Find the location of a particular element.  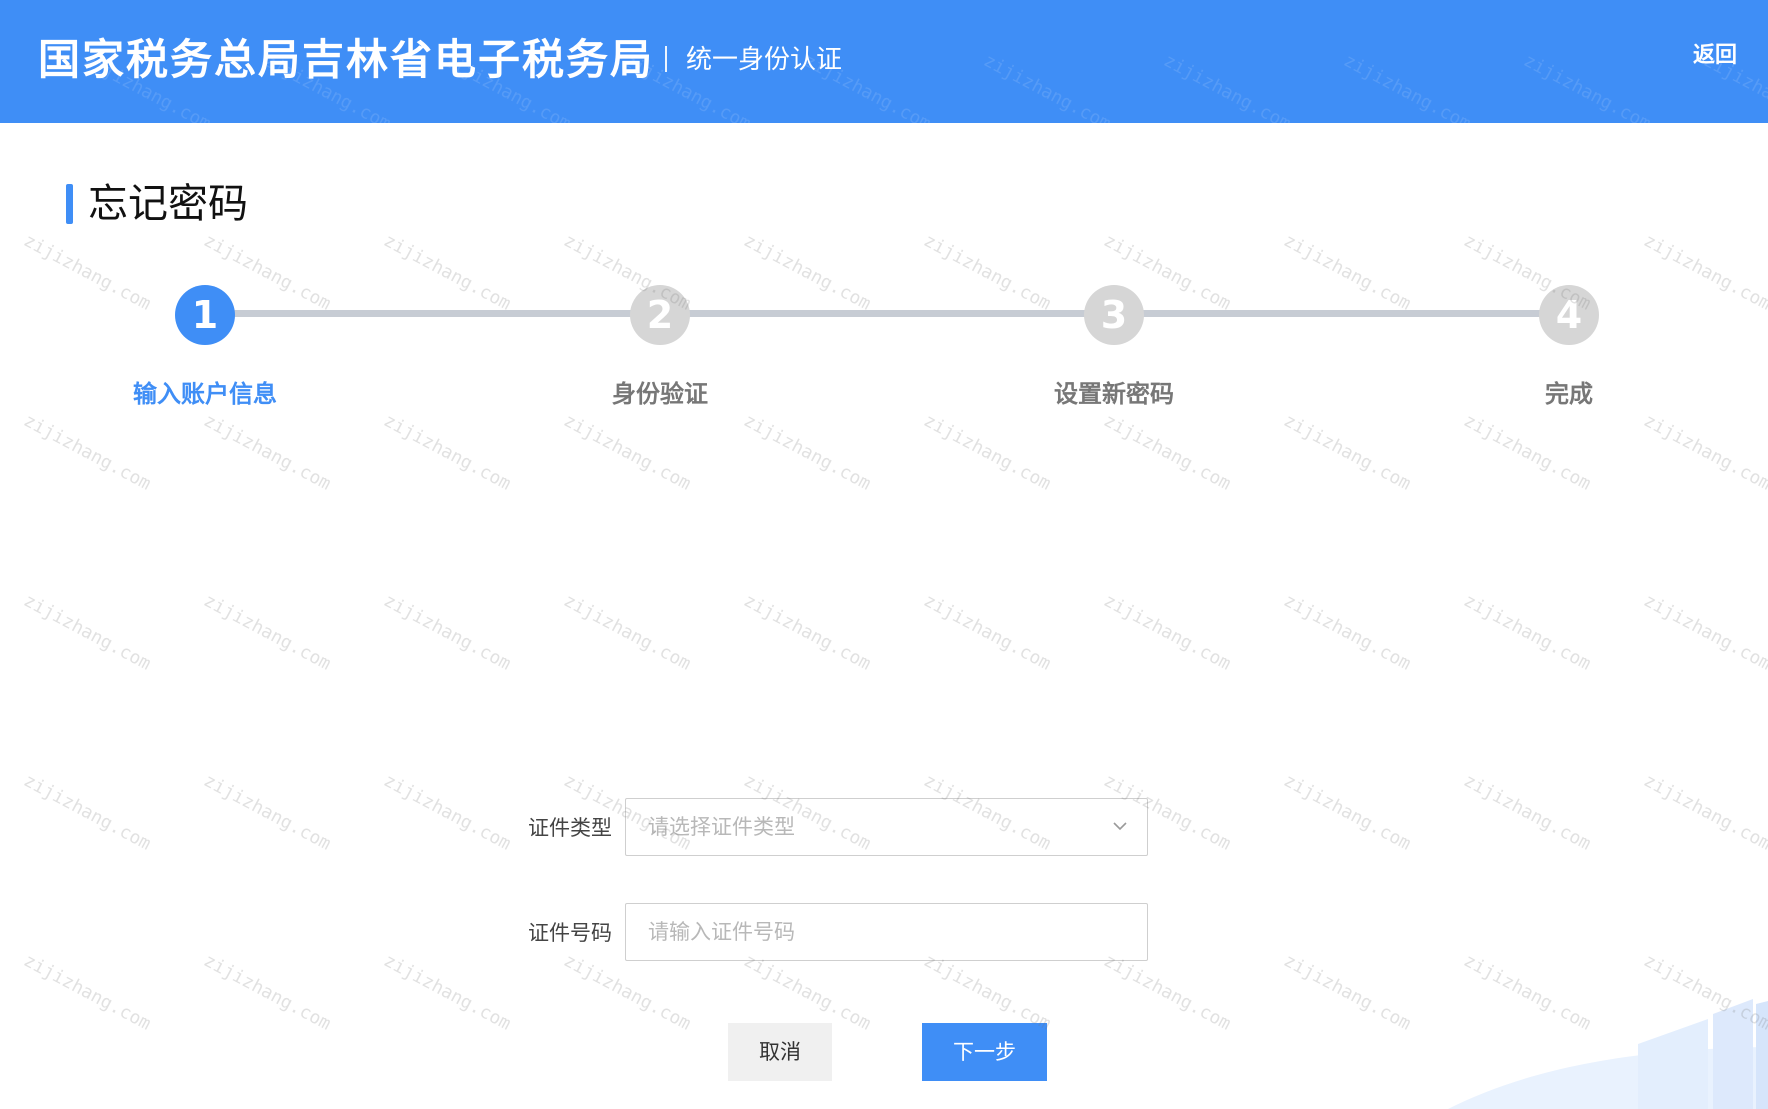

next-step-button: 下一步 is located at coordinates (984, 1052).